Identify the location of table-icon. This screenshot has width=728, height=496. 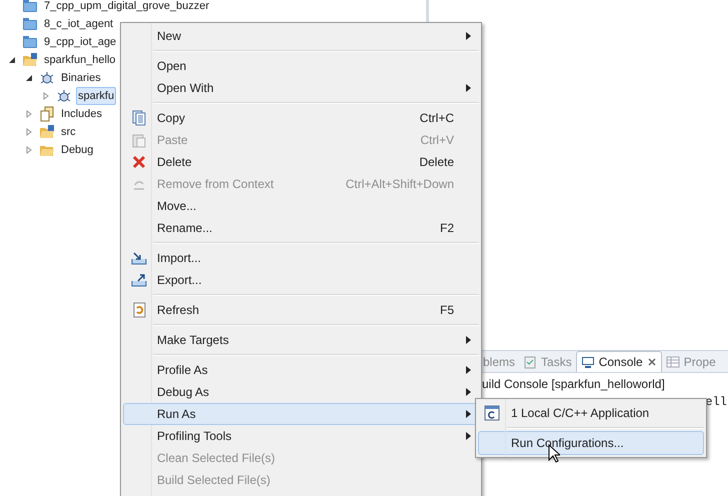
(673, 361).